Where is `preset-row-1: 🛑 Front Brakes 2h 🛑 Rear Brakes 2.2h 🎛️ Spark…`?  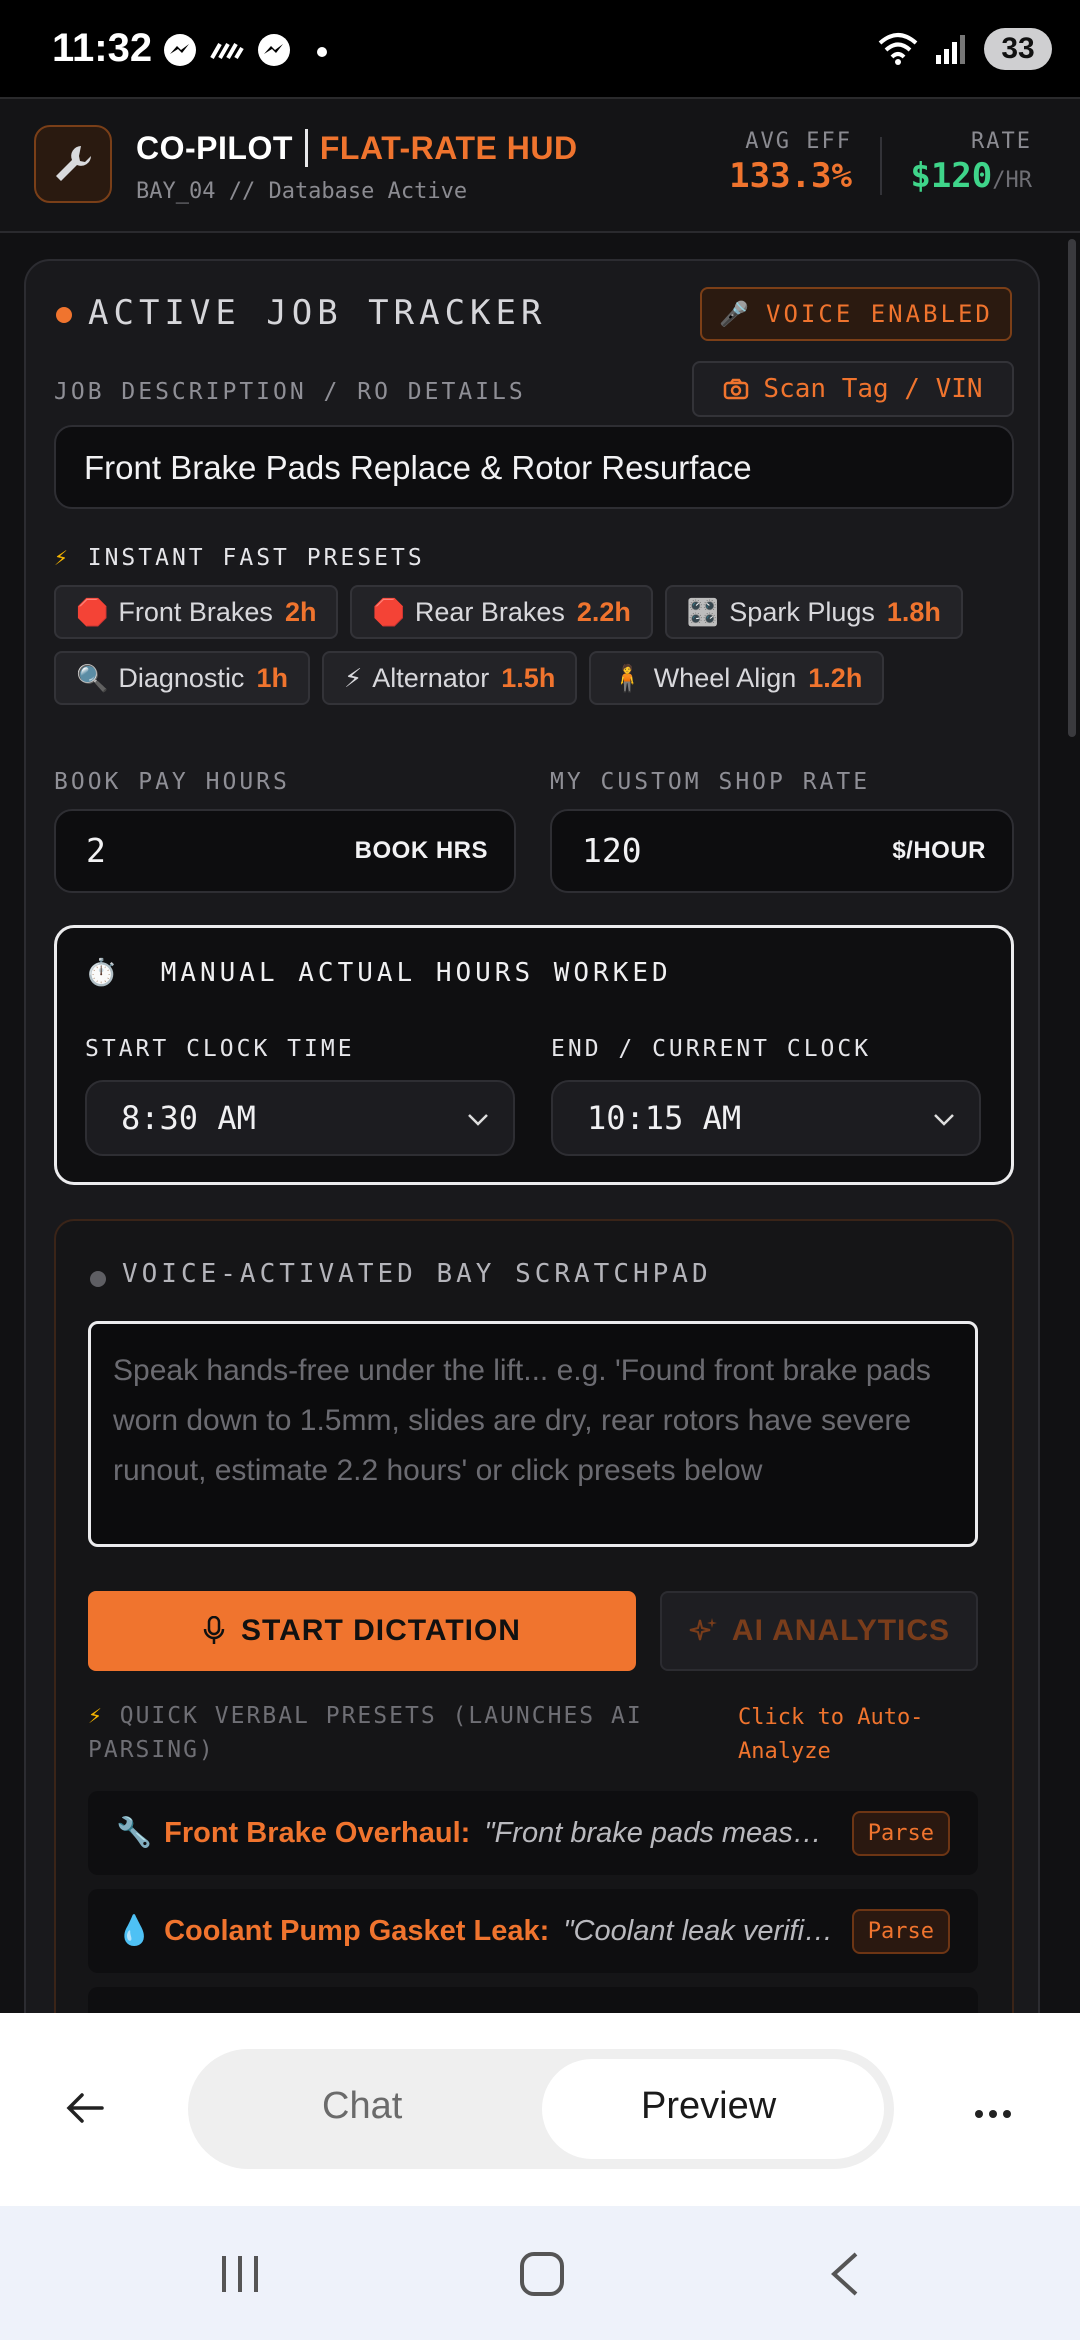
preset-row-1: 🛑 Front Brakes 2h 🛑 Rear Brakes 2.2h 🎛️ Spark… is located at coordinates (508, 612).